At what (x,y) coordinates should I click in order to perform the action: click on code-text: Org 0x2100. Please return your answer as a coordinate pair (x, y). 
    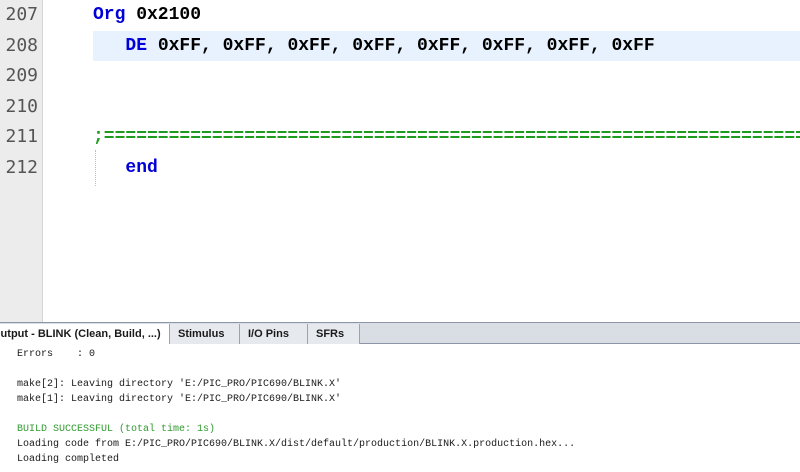
    Looking at the image, I should click on (446, 15).